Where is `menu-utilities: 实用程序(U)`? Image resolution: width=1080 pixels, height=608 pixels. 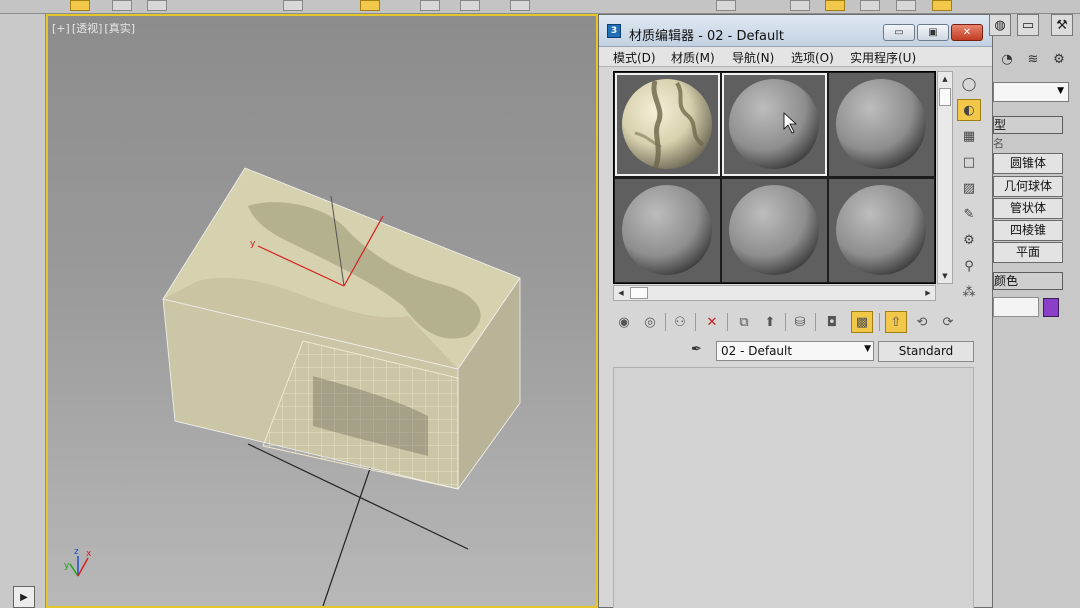 menu-utilities: 实用程序(U) is located at coordinates (883, 57).